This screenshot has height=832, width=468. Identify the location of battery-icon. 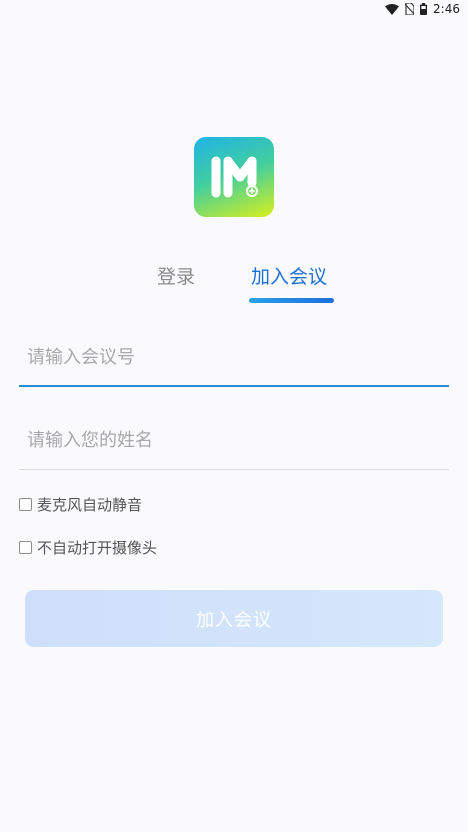
(424, 9).